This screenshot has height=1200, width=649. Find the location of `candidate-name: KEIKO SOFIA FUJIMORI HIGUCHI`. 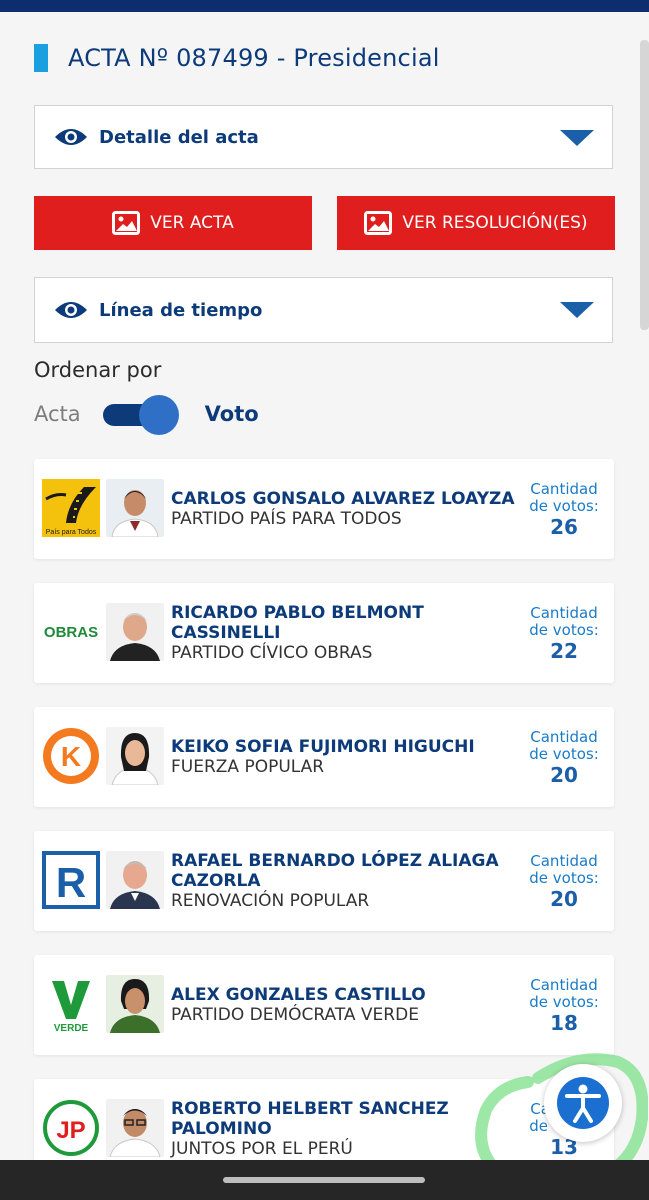

candidate-name: KEIKO SOFIA FUJIMORI HIGUCHI is located at coordinates (323, 747).